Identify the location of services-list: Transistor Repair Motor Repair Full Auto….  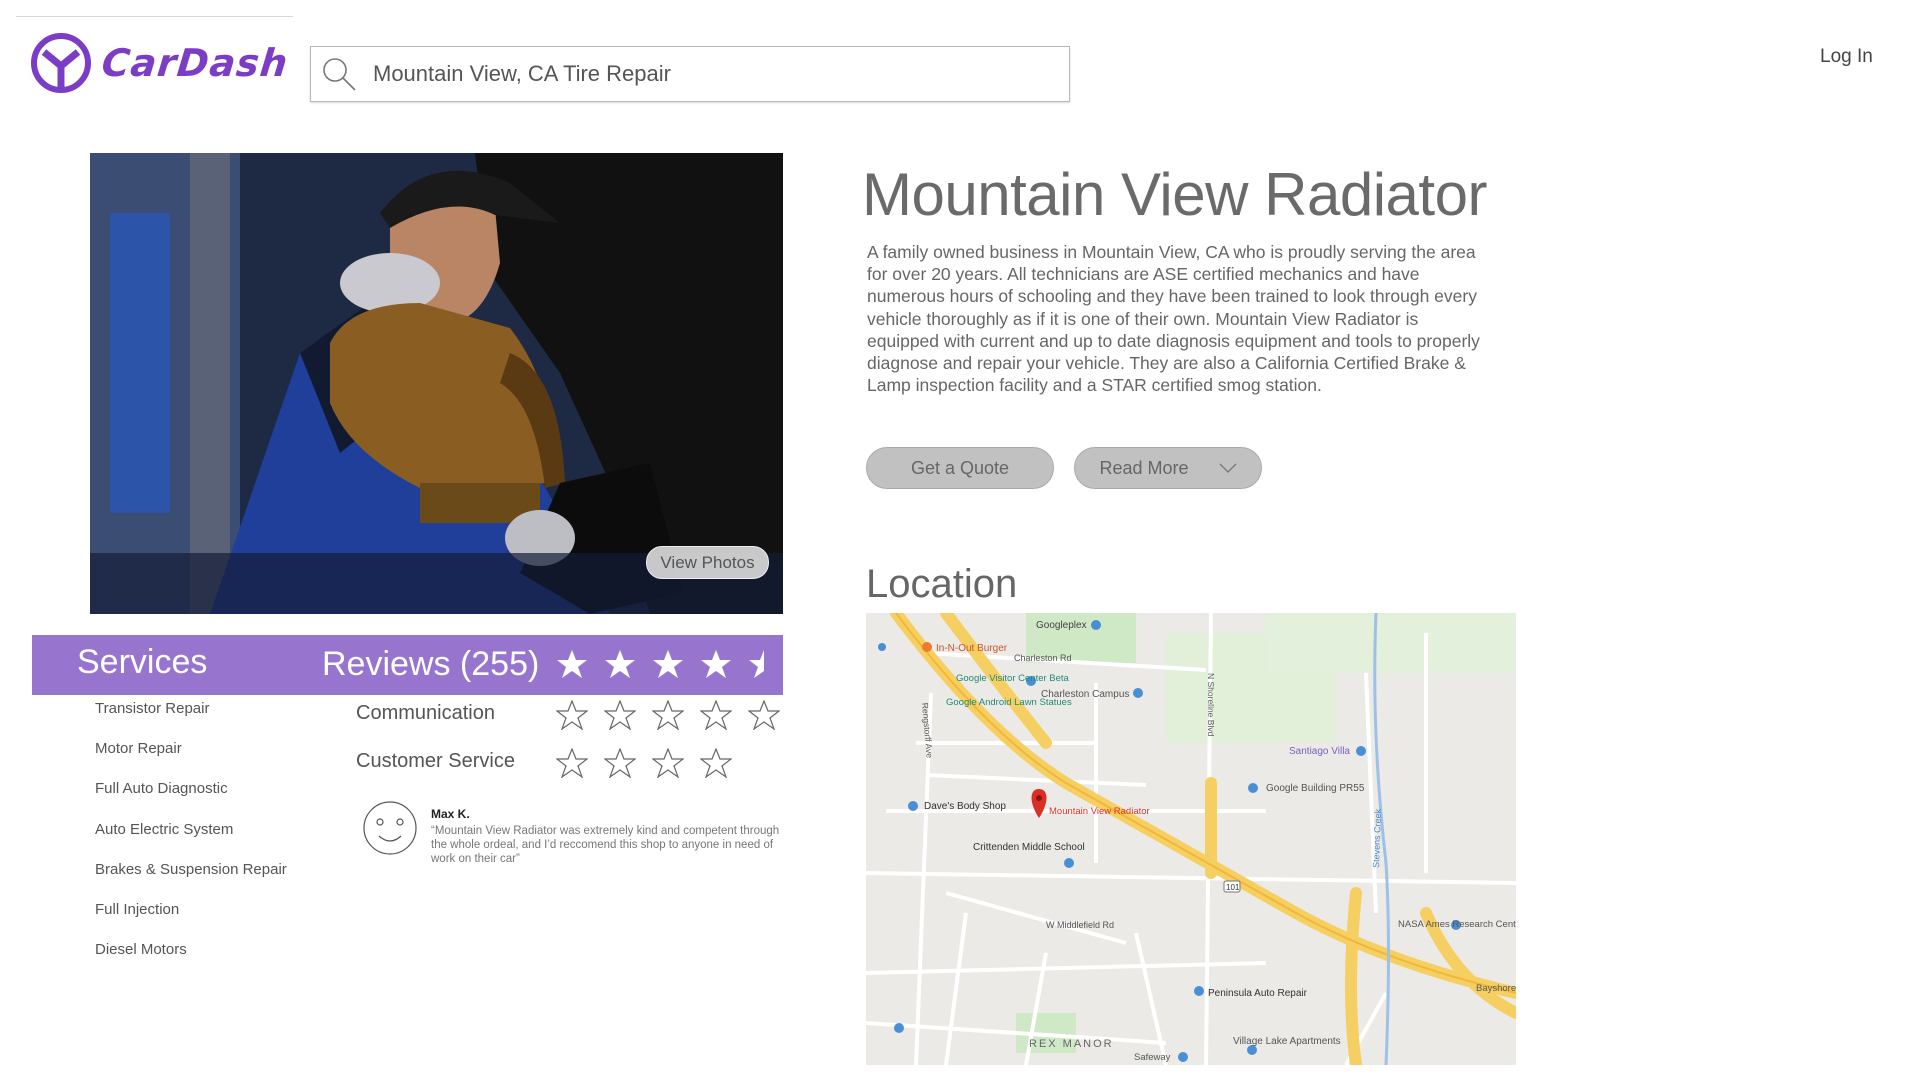
(215, 840).